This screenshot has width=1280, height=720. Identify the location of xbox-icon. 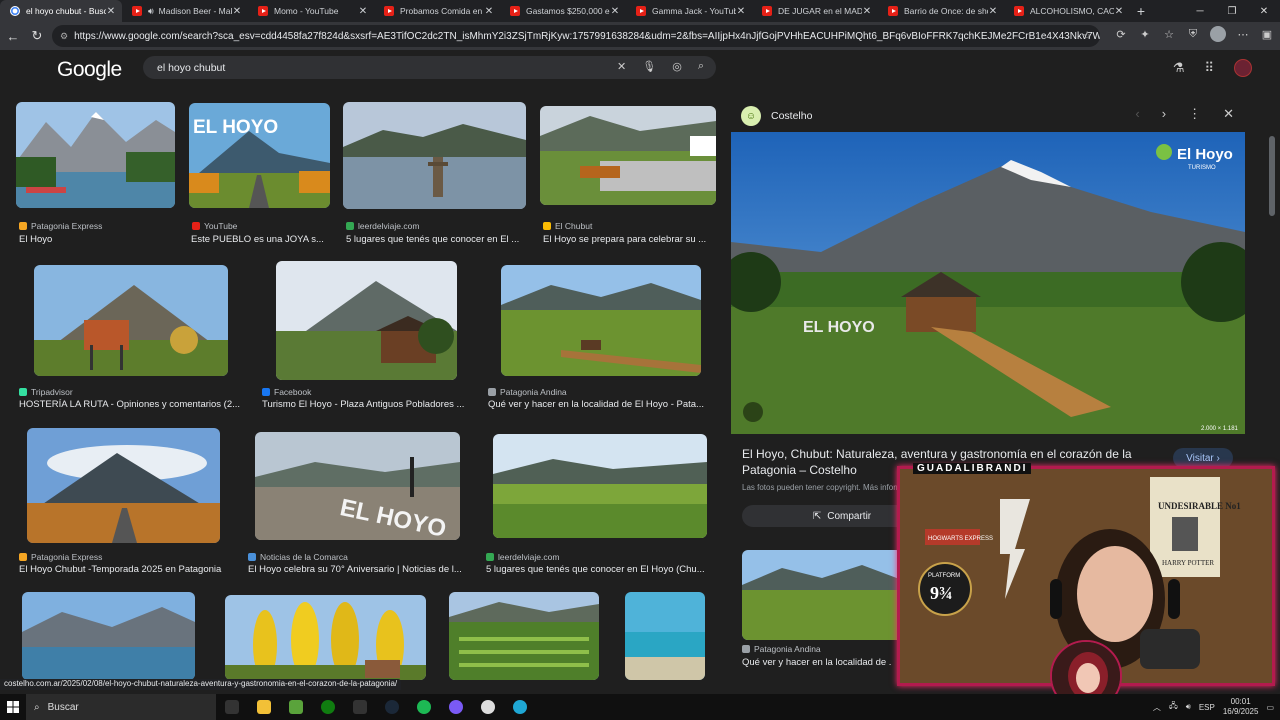
(328, 707).